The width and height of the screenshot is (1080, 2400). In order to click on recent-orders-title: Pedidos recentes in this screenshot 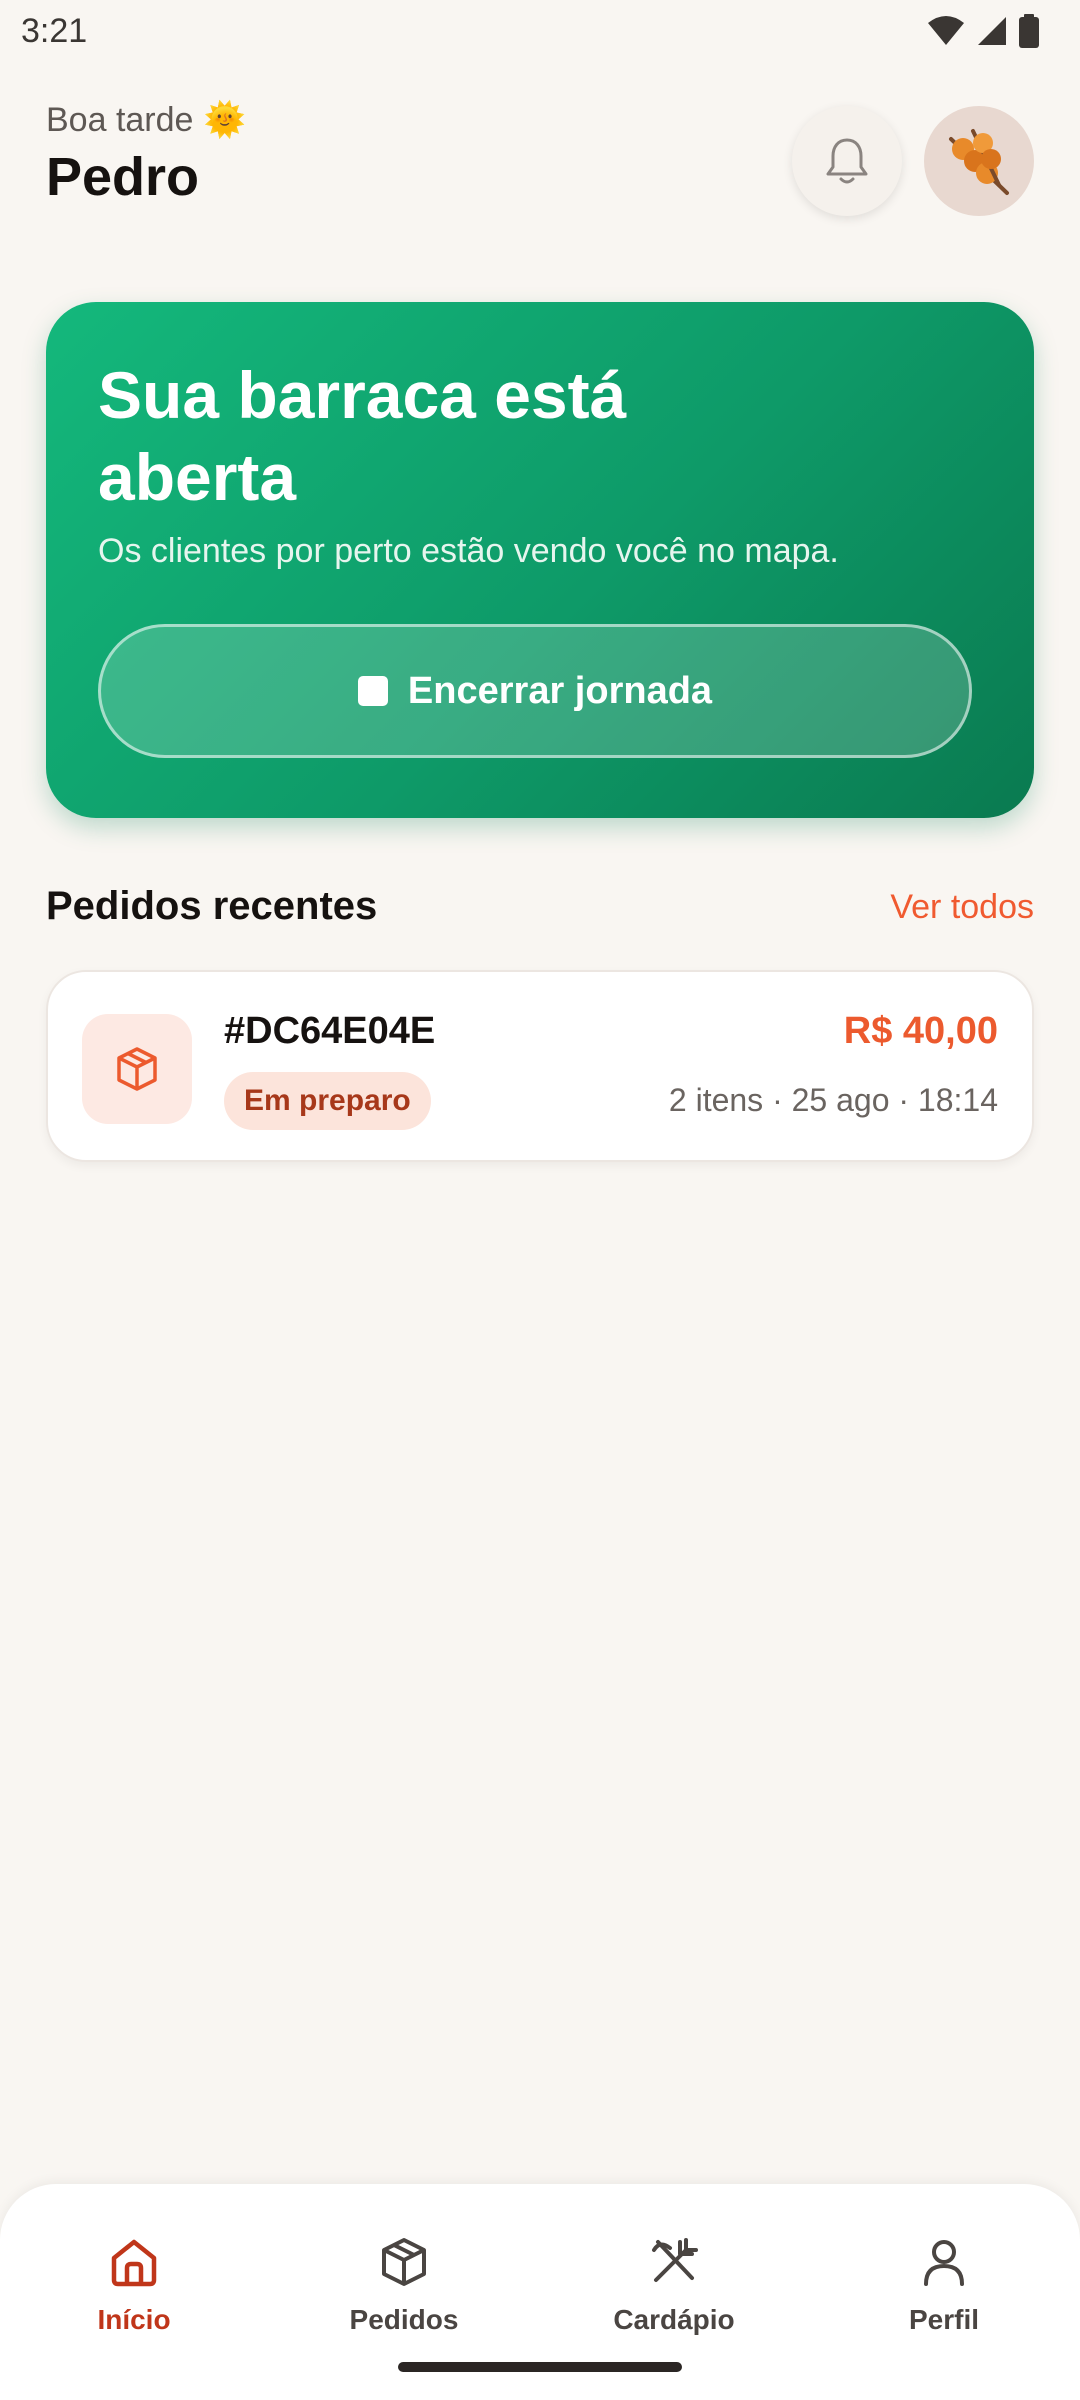, I will do `click(212, 906)`.